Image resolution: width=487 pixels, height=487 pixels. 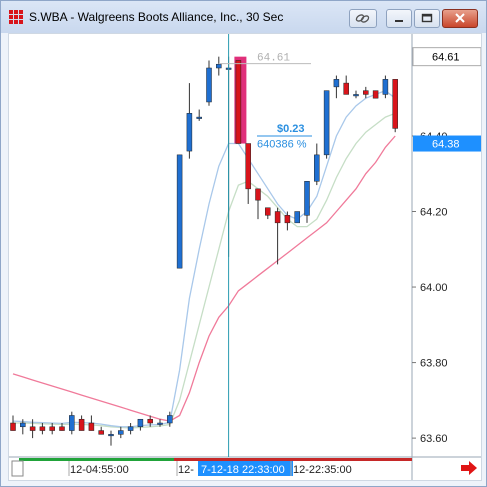 I want to click on change-percent-label: 640386 %, so click(x=282, y=144).